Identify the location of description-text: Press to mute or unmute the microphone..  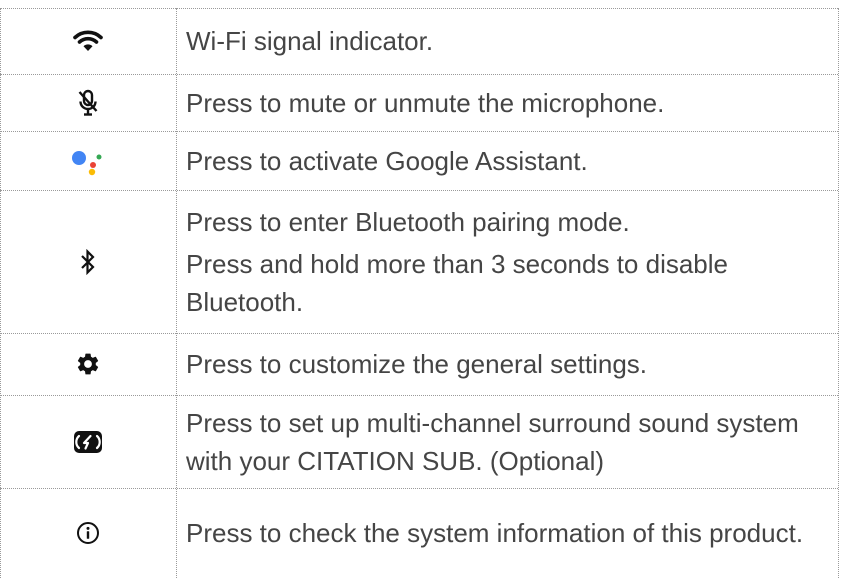
(425, 102).